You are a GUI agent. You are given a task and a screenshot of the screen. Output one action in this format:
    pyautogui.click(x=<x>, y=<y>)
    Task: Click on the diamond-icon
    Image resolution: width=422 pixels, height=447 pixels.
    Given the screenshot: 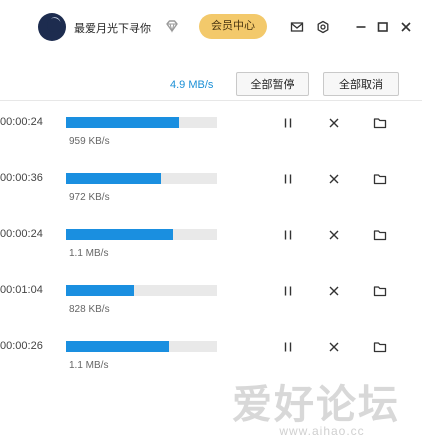 What is the action you would take?
    pyautogui.click(x=172, y=26)
    